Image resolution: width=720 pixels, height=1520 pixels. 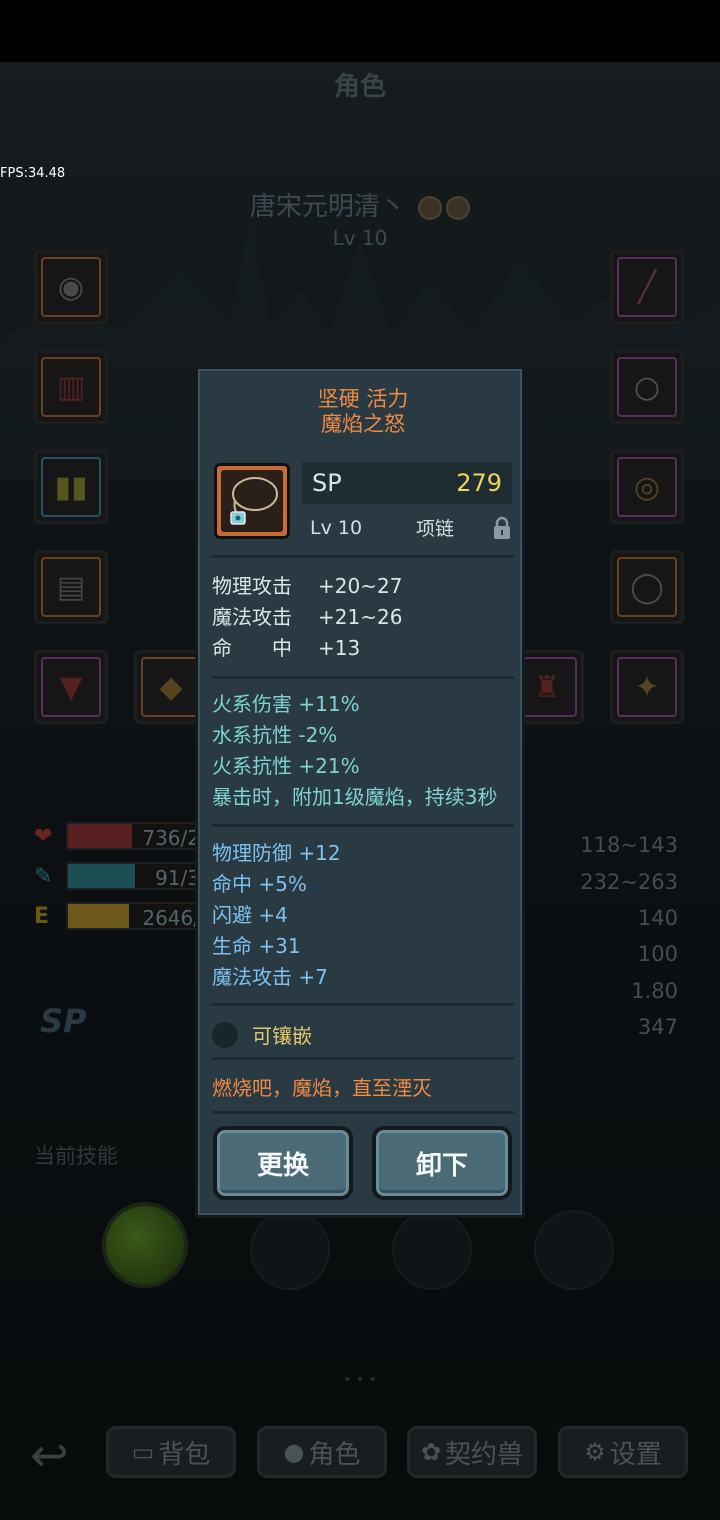 I want to click on bonus-stat: 生命 +31, so click(x=256, y=946).